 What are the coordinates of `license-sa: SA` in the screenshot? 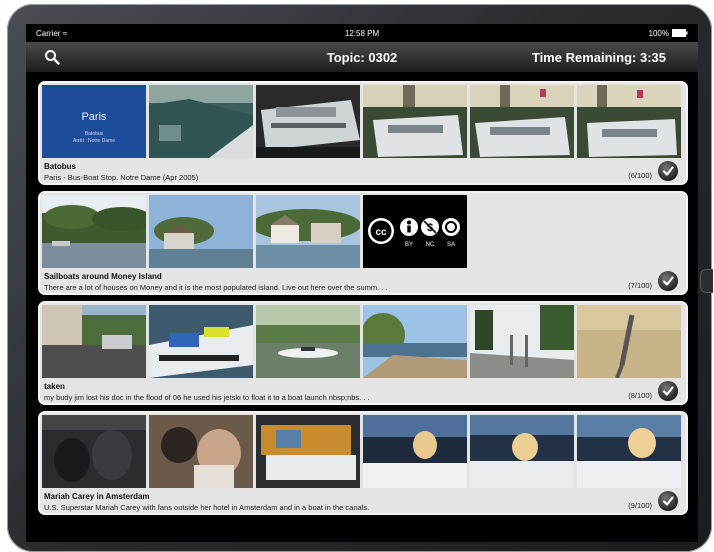 It's located at (451, 245).